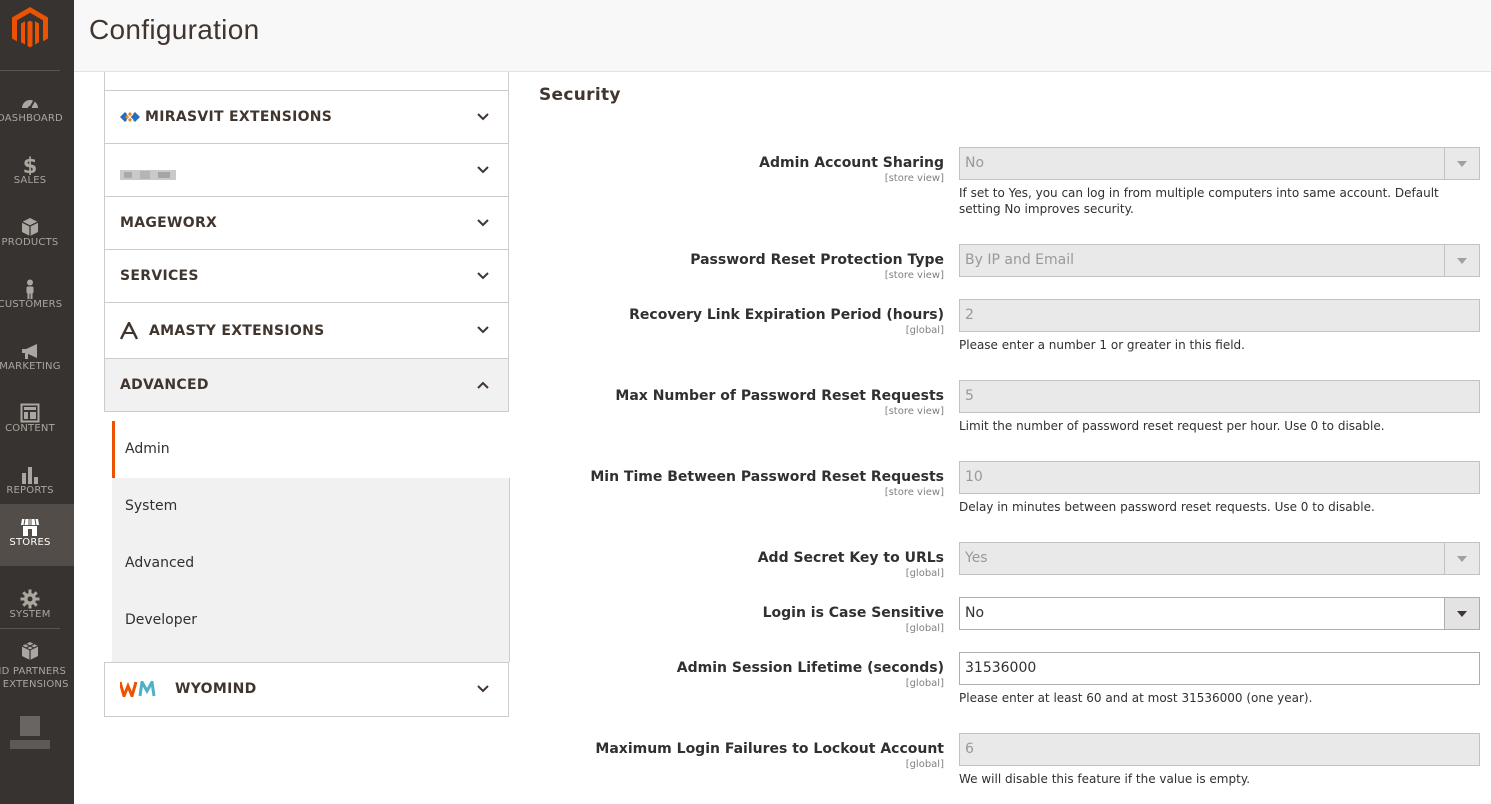  I want to click on tab-group-mageworx: MAGEWORX, so click(306, 223).